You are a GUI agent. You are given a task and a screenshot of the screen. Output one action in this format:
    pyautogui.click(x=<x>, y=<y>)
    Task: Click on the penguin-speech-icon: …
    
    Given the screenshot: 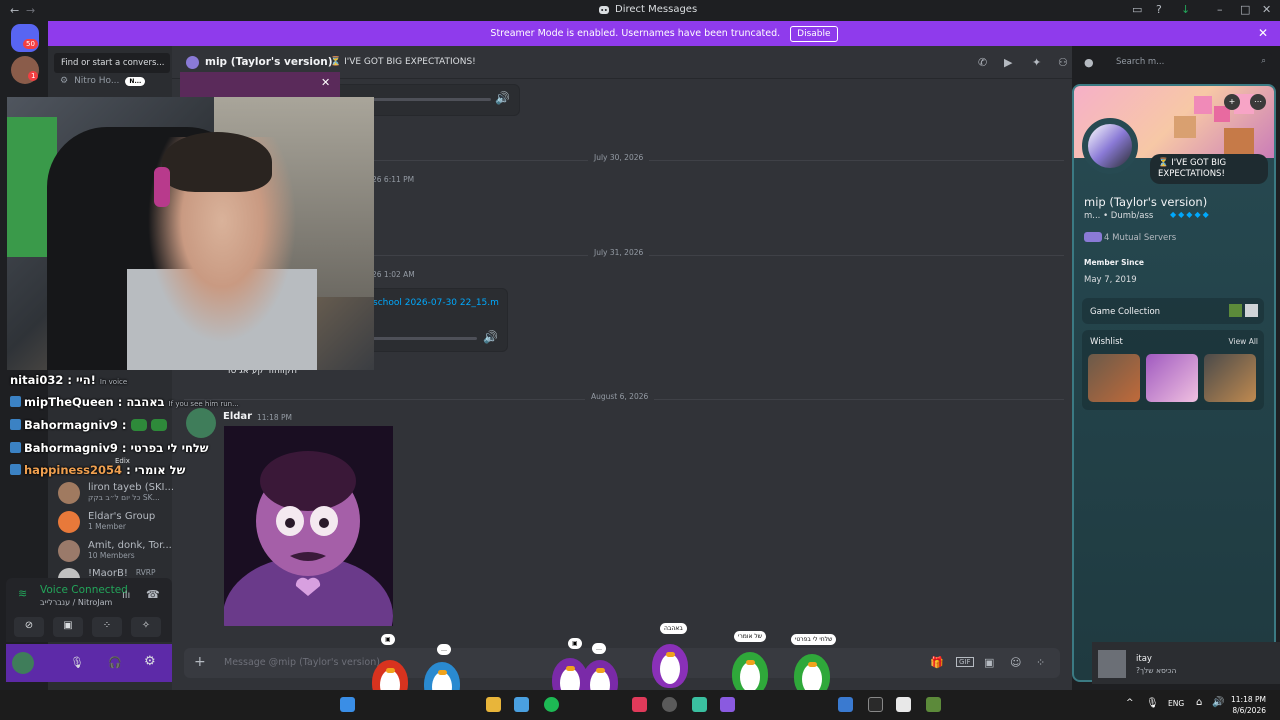 What is the action you would take?
    pyautogui.click(x=599, y=648)
    